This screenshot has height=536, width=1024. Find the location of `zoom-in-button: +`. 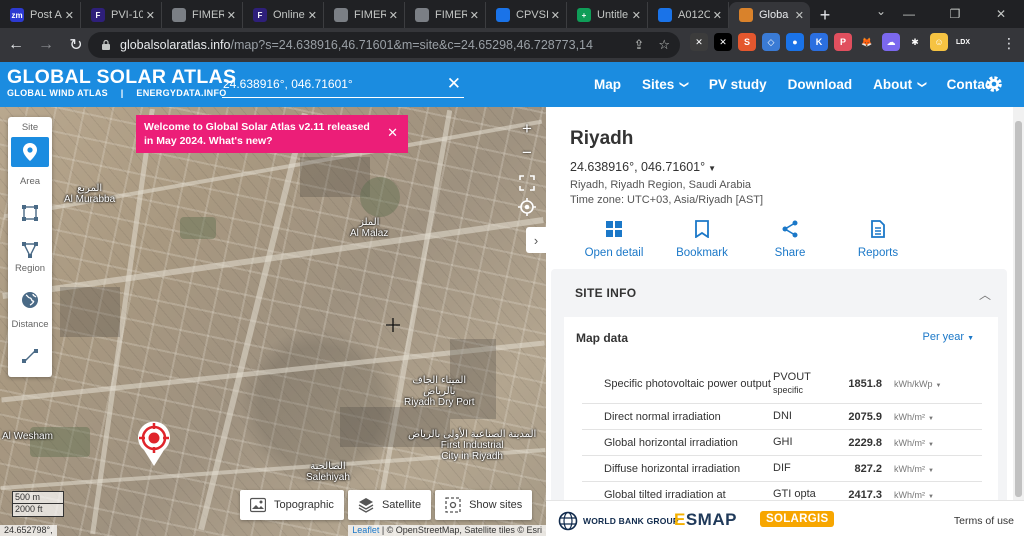

zoom-in-button: + is located at coordinates (527, 129).